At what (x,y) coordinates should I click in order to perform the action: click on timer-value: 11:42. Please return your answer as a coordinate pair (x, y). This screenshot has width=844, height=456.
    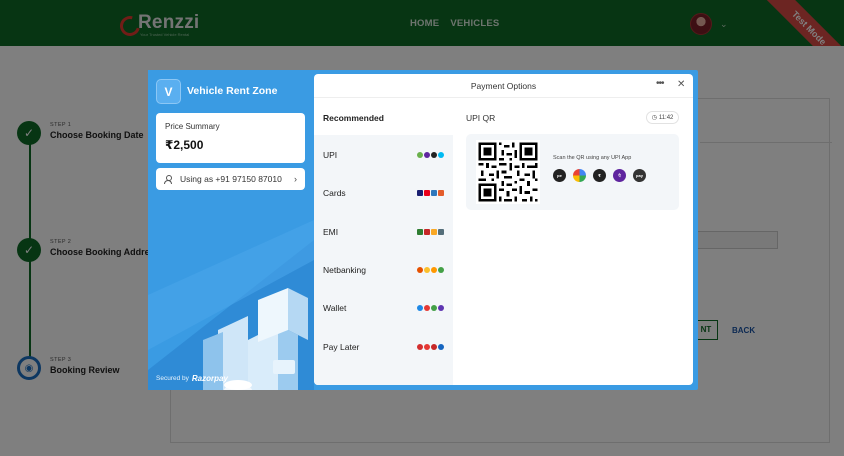
    Looking at the image, I should click on (666, 117).